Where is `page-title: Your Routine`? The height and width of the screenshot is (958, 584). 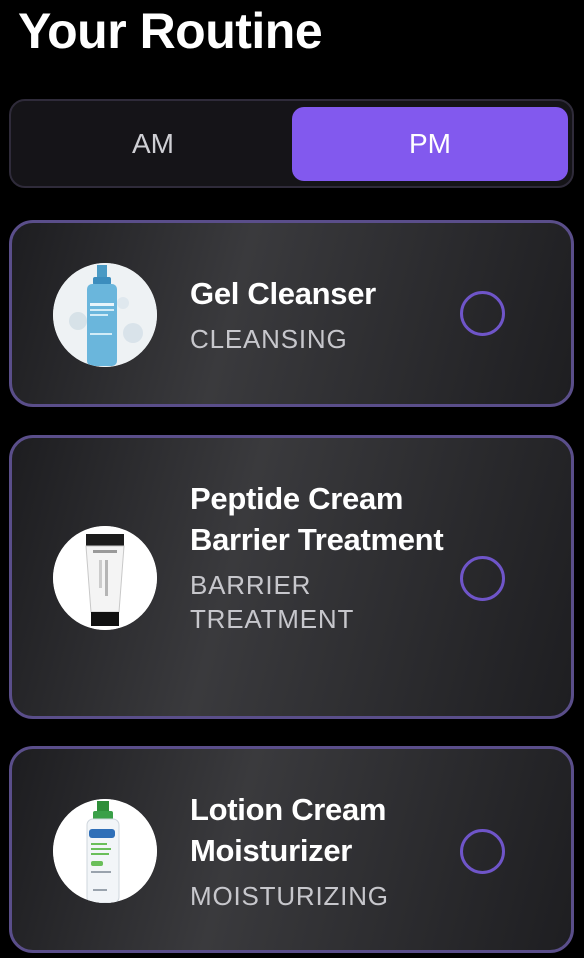
page-title: Your Routine is located at coordinates (170, 31).